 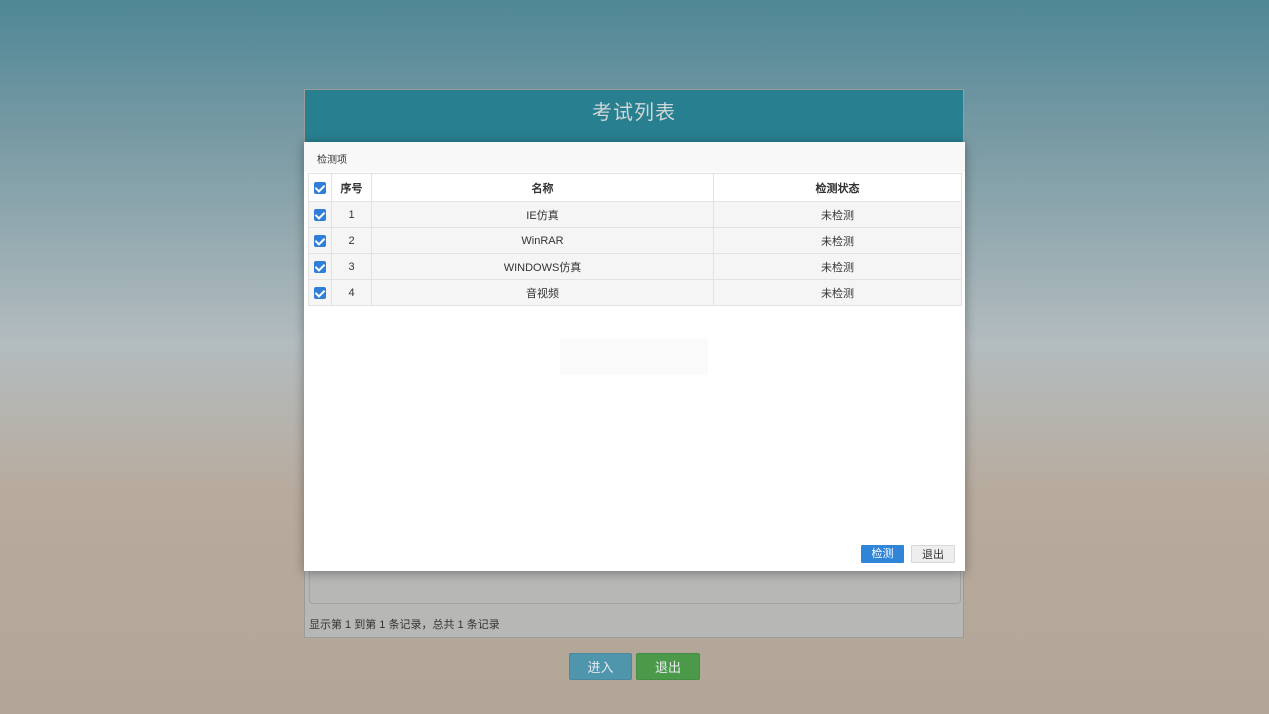 I want to click on row-name: WinRAR, so click(x=542, y=240).